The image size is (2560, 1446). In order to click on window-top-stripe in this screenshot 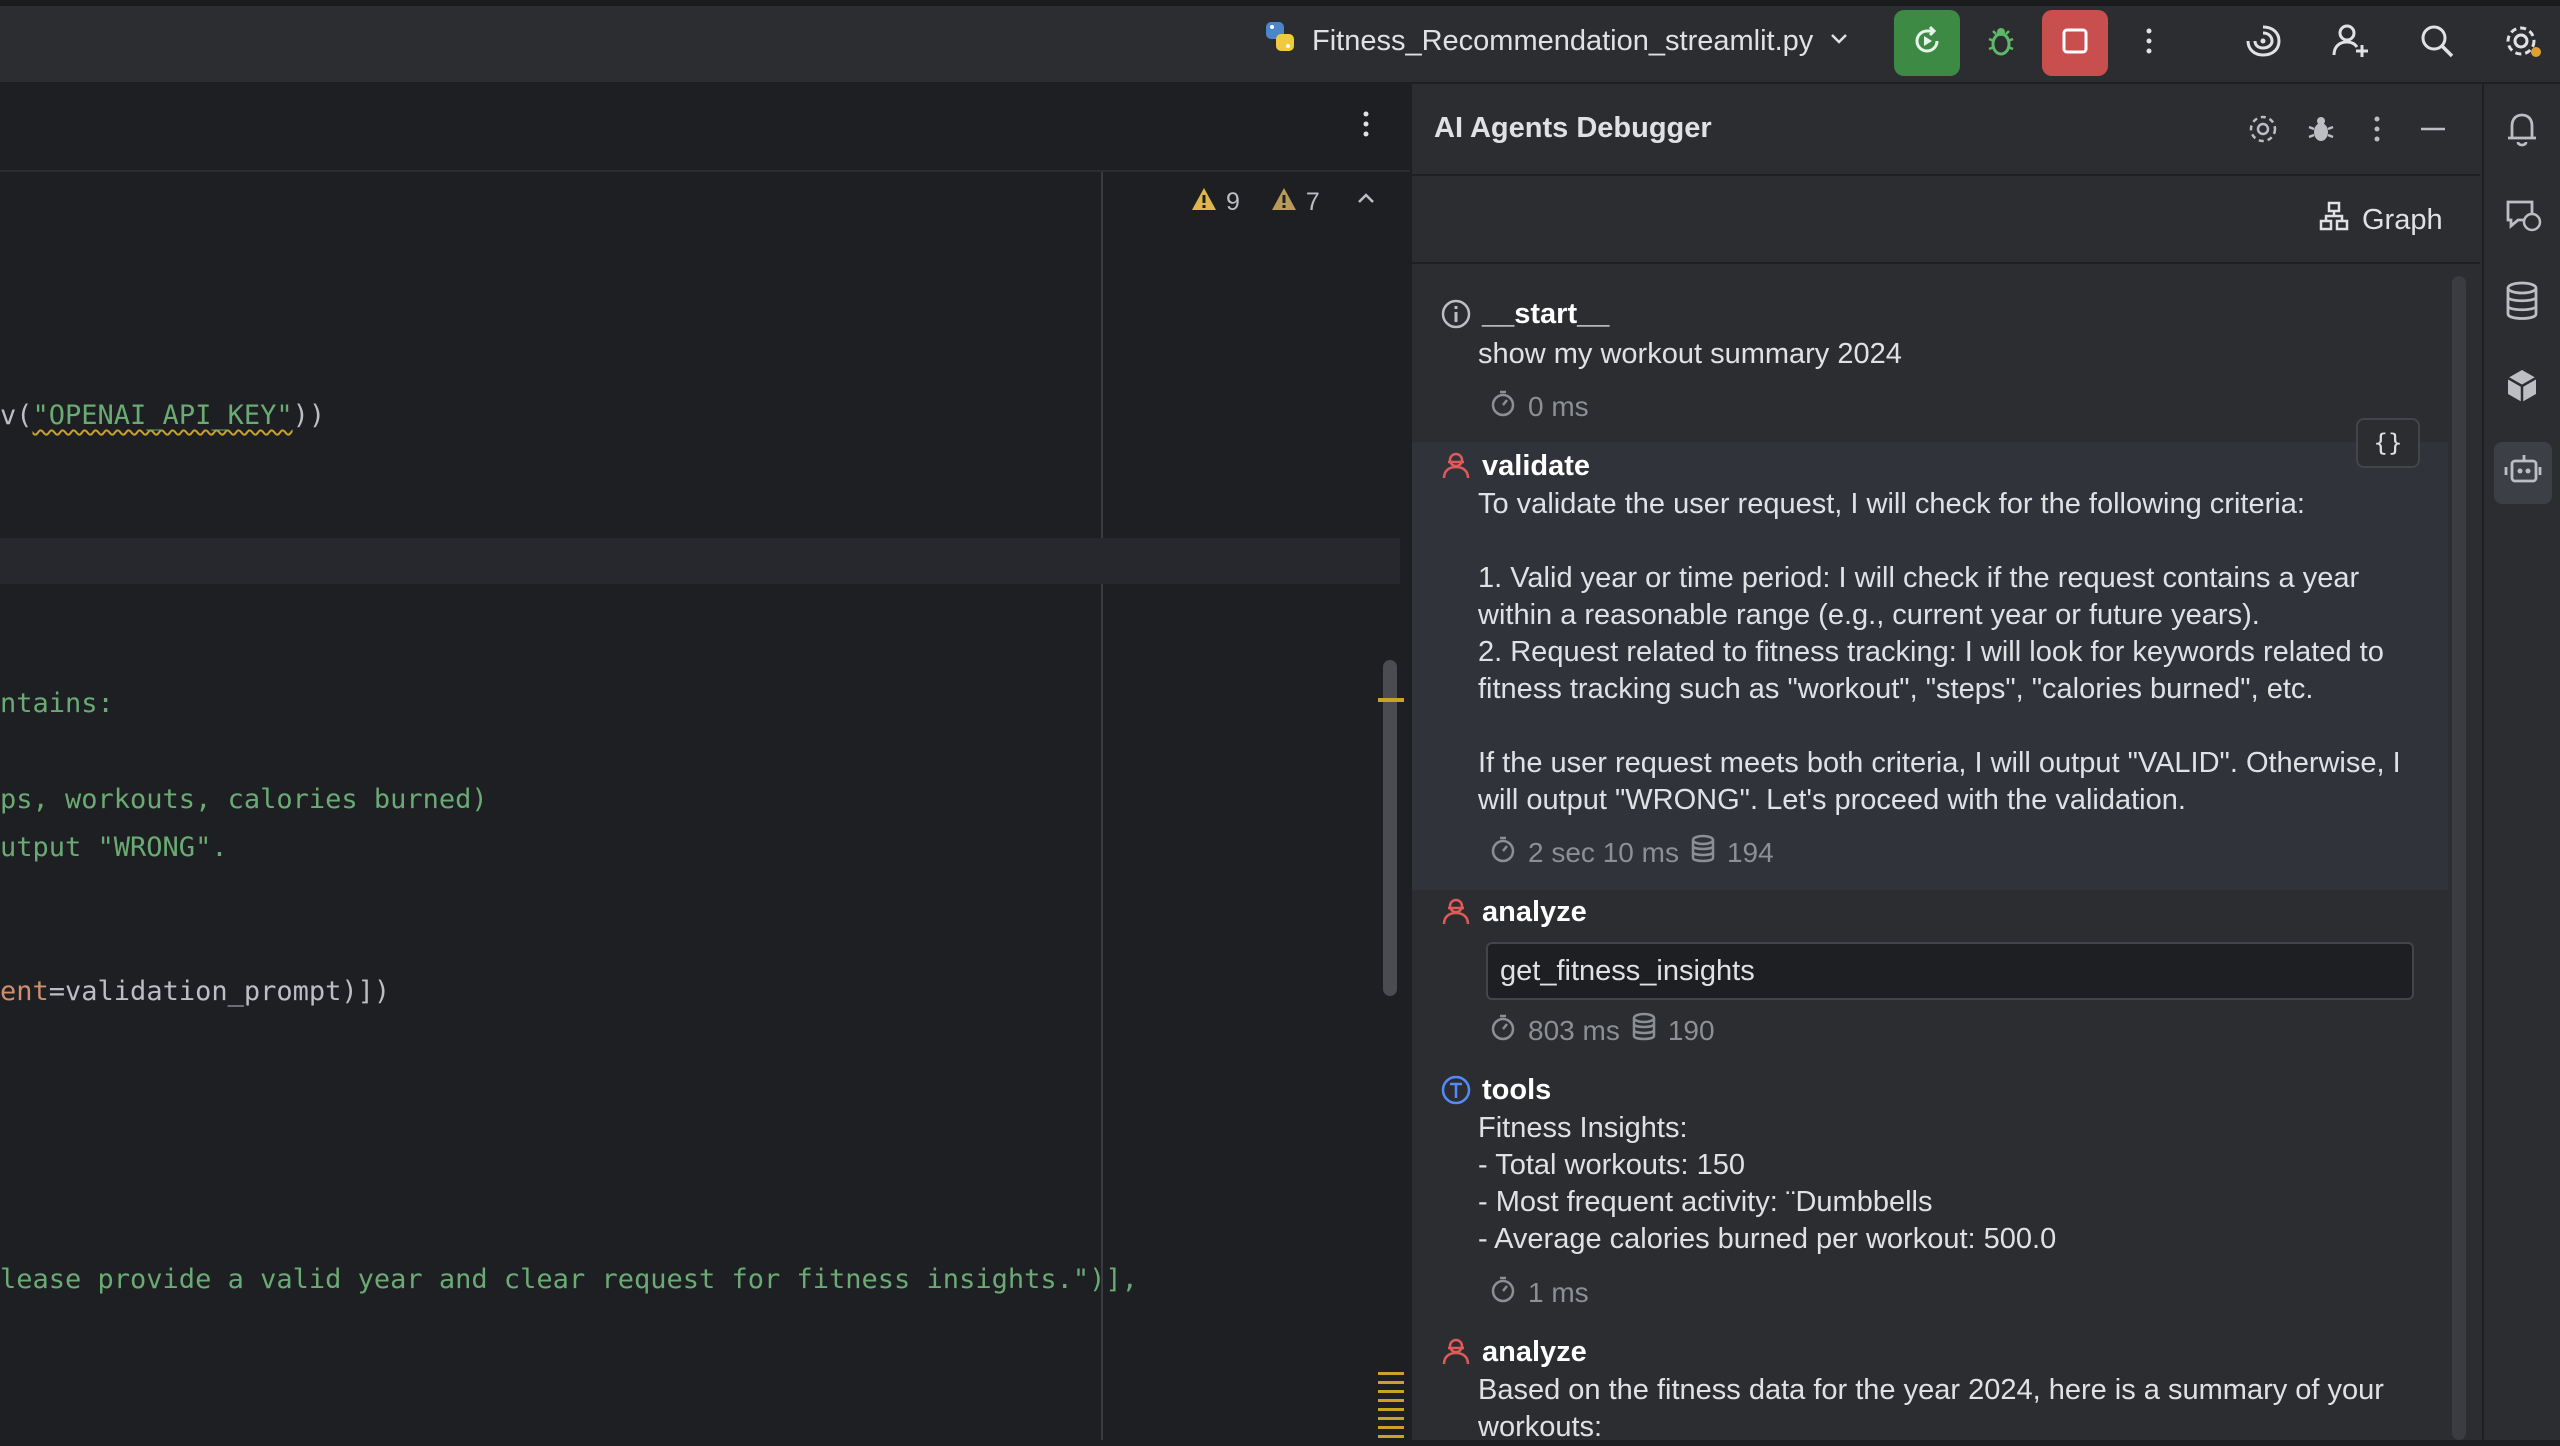, I will do `click(1280, 3)`.